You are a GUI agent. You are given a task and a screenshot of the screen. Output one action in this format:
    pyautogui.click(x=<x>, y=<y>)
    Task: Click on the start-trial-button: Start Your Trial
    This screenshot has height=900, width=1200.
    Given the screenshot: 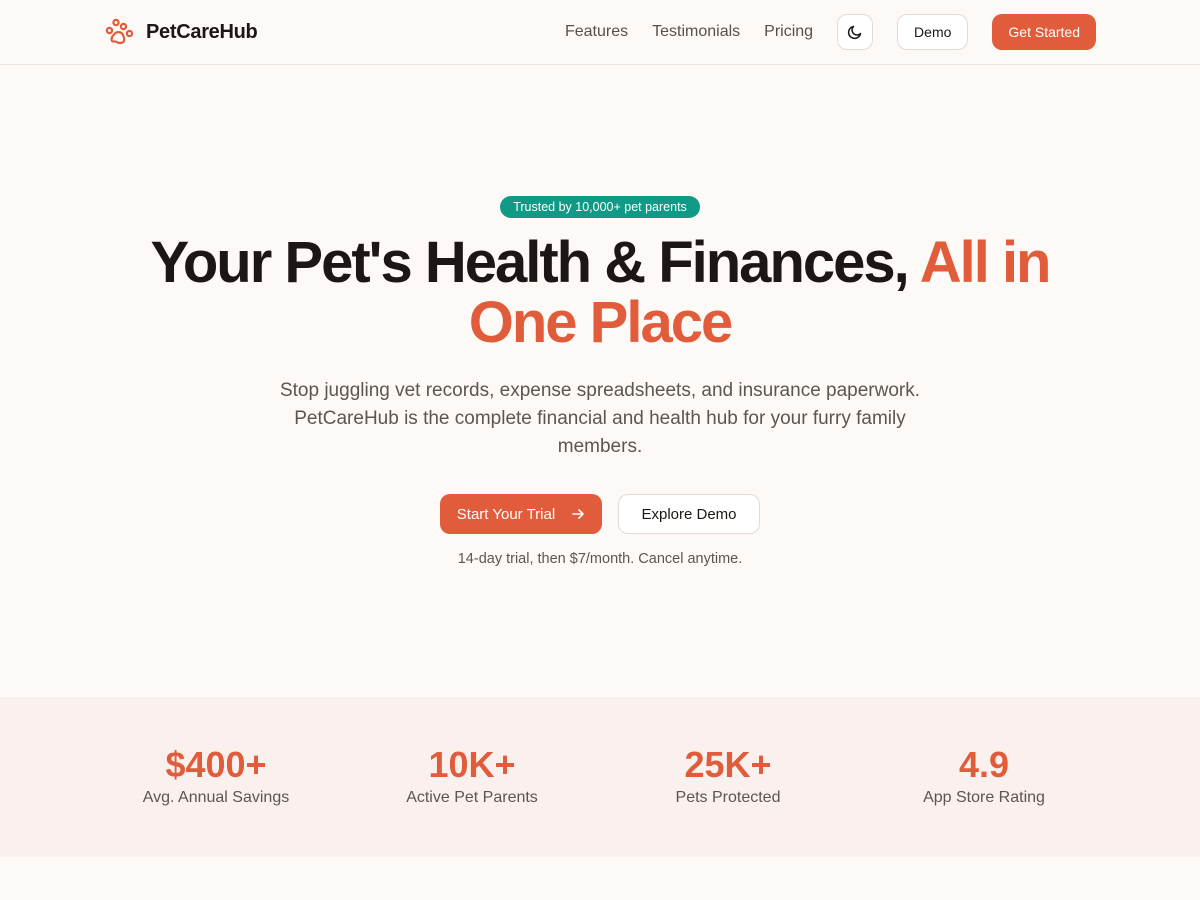 What is the action you would take?
    pyautogui.click(x=521, y=514)
    